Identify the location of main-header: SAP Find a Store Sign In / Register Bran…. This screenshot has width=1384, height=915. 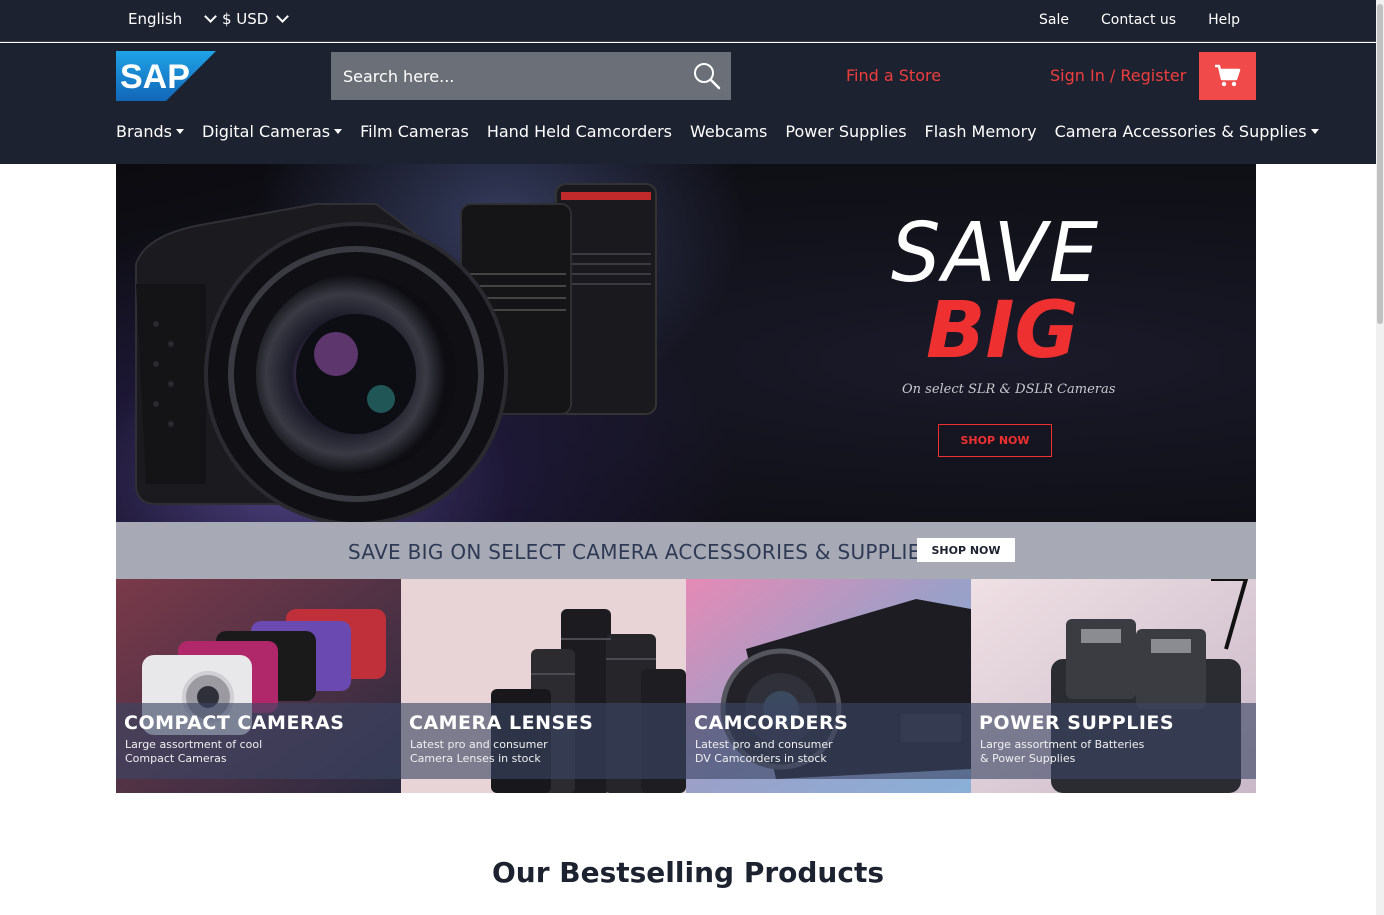
(688, 103).